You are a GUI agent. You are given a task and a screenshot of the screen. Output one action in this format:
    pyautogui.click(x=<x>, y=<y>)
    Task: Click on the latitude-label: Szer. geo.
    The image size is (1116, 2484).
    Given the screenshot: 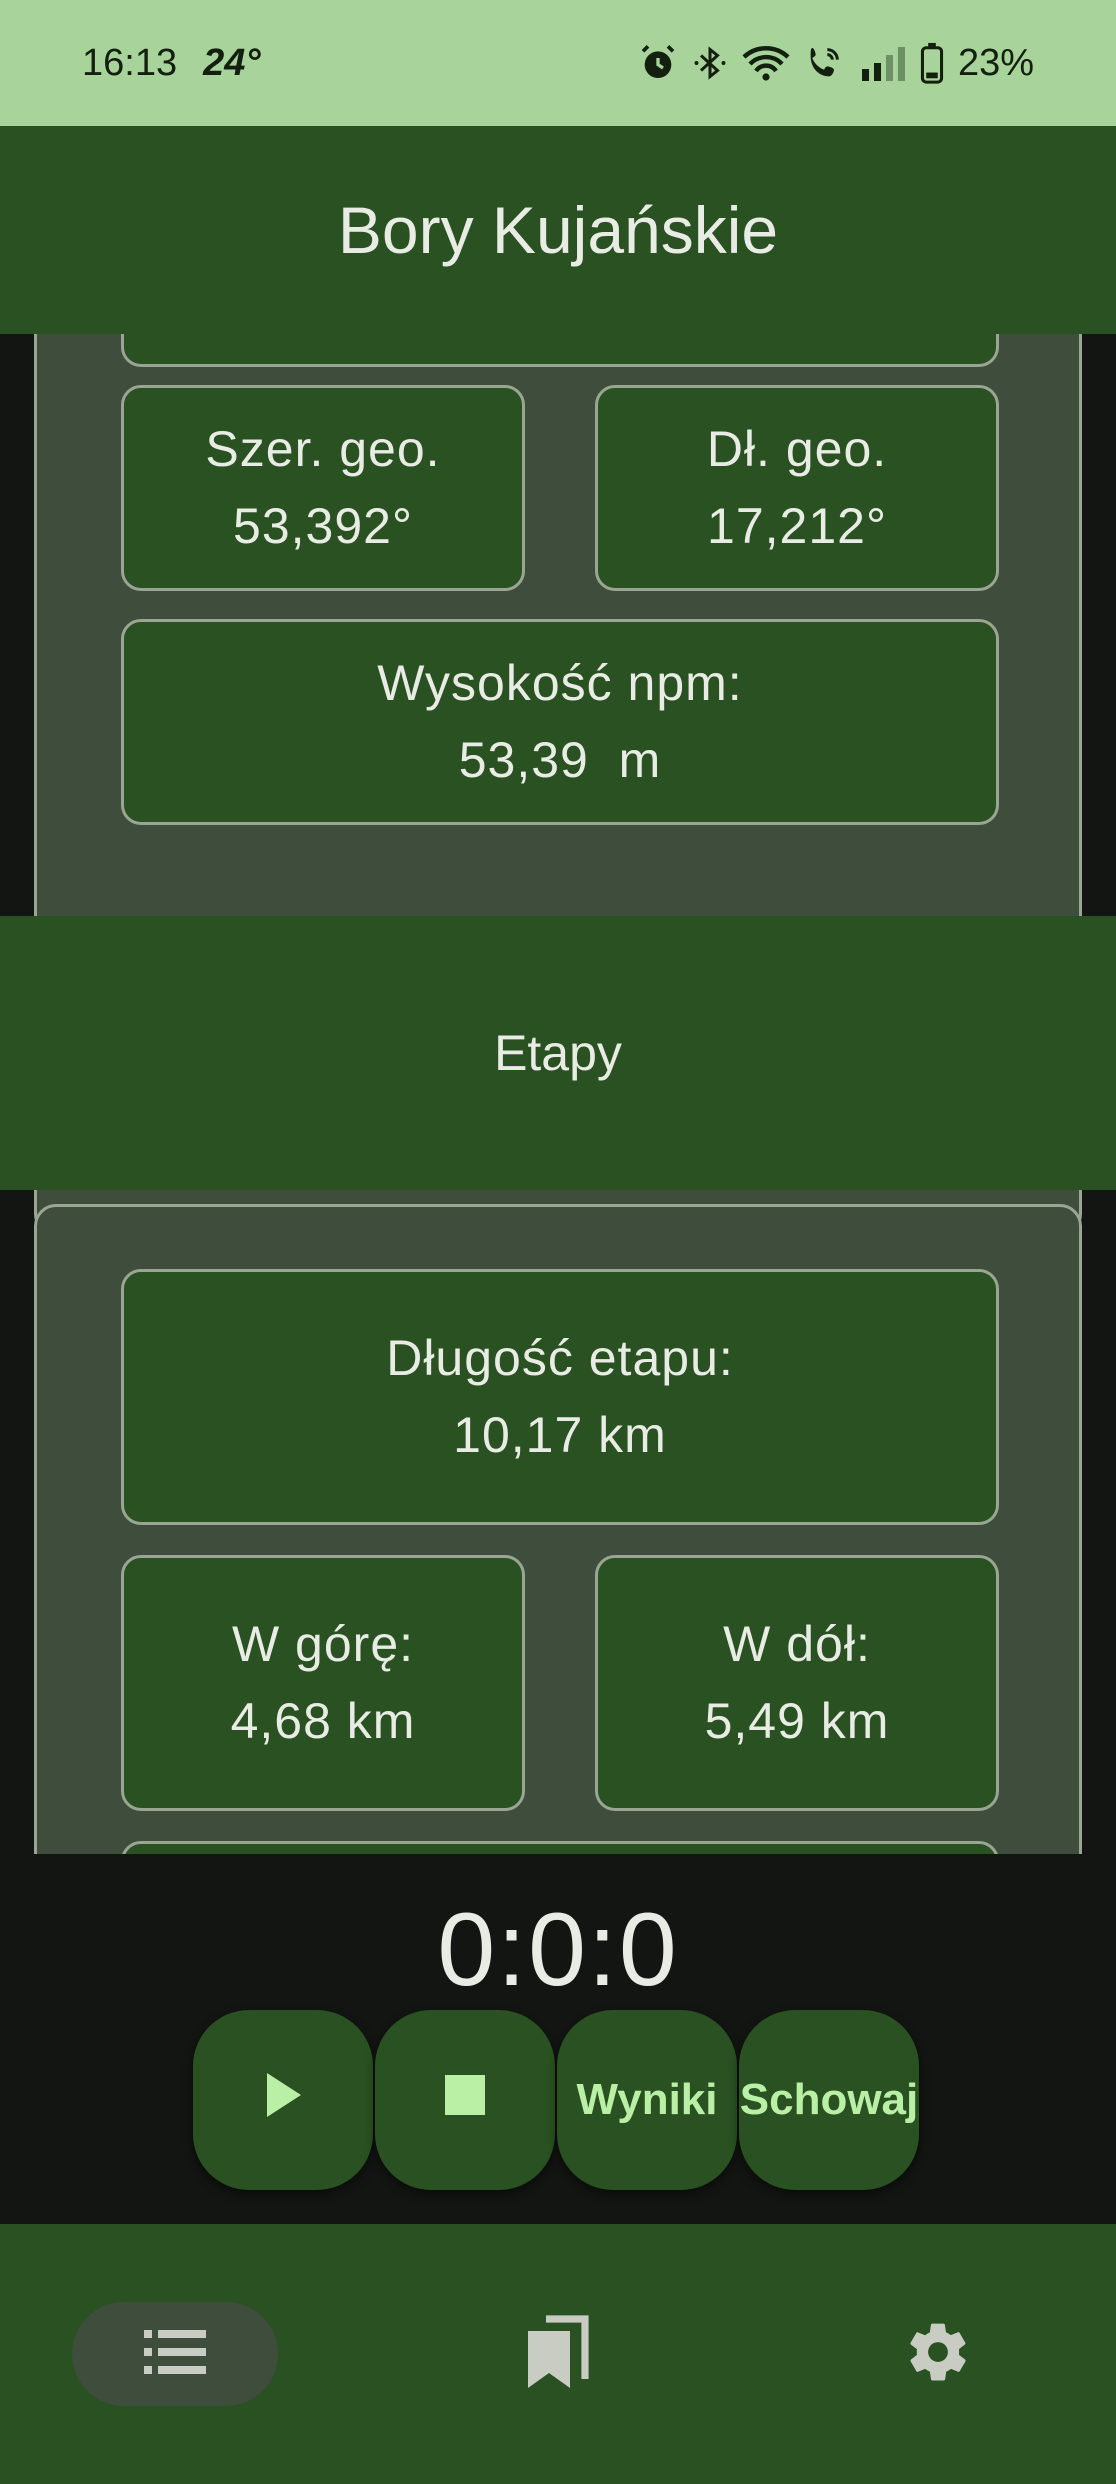 What is the action you would take?
    pyautogui.click(x=323, y=448)
    